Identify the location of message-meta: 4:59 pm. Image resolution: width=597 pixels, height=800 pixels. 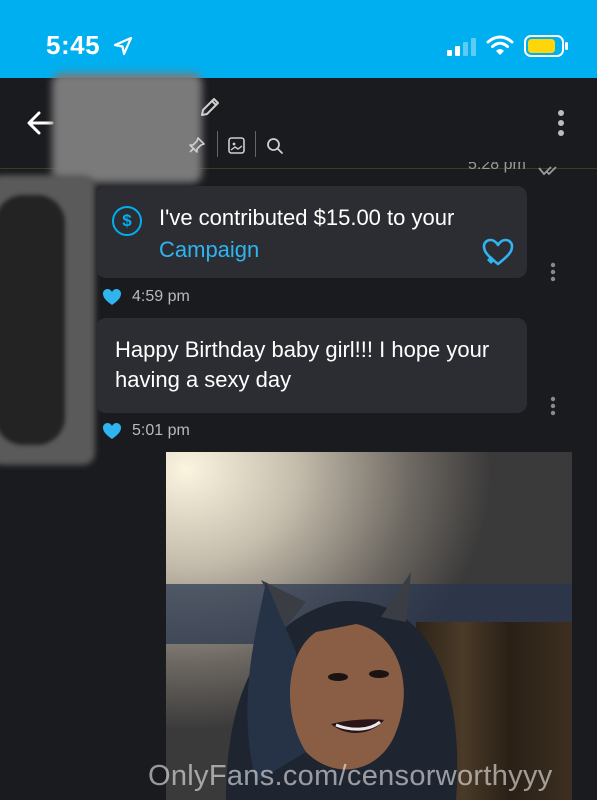
(146, 297).